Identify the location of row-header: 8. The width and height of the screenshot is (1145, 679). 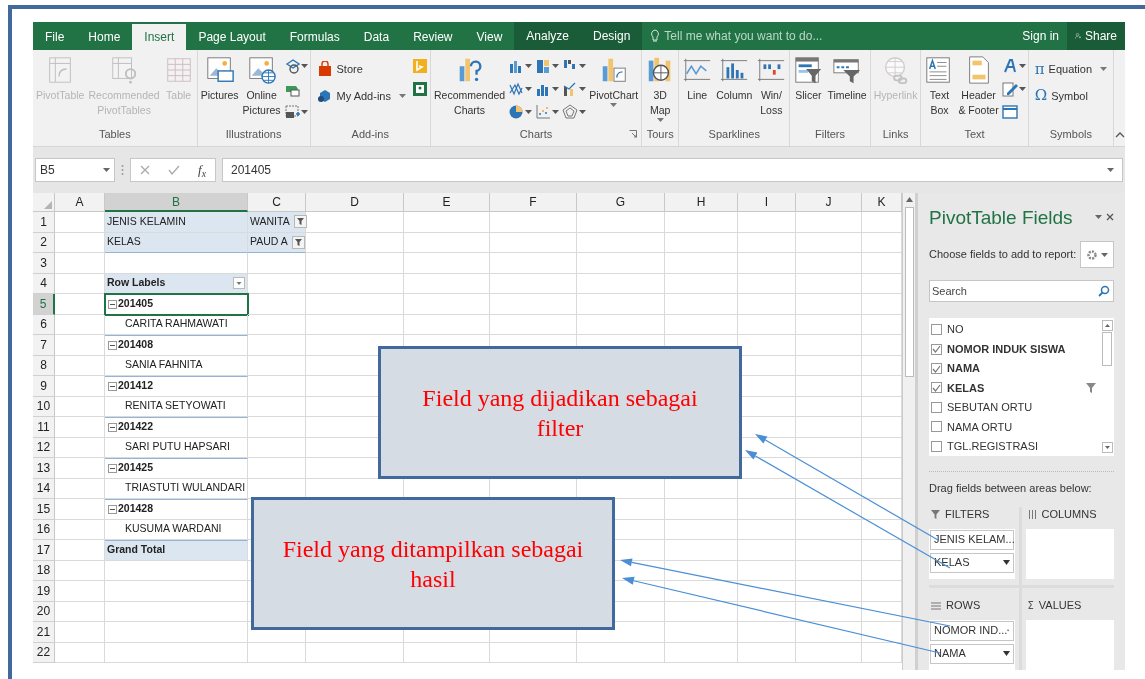
(44, 365).